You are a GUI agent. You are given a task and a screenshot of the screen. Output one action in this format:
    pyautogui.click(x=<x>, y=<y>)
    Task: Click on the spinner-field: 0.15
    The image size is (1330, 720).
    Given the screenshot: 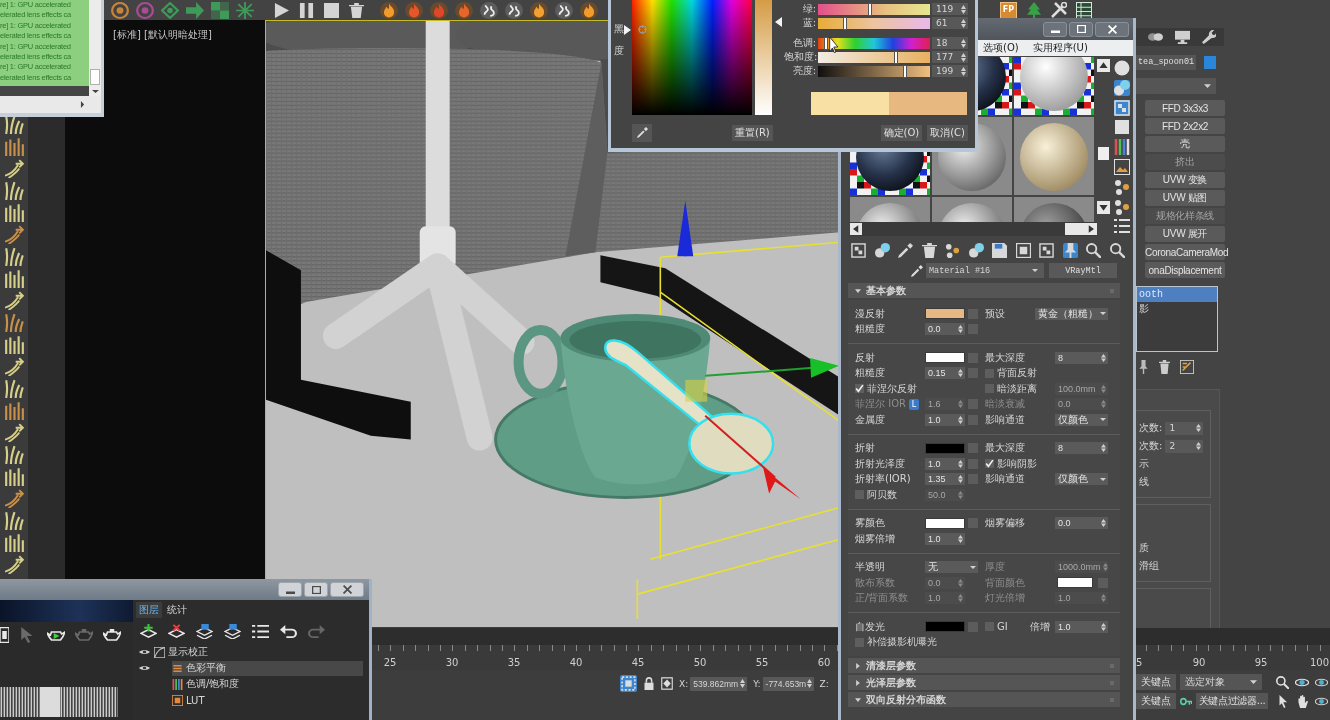 What is the action you would take?
    pyautogui.click(x=945, y=373)
    